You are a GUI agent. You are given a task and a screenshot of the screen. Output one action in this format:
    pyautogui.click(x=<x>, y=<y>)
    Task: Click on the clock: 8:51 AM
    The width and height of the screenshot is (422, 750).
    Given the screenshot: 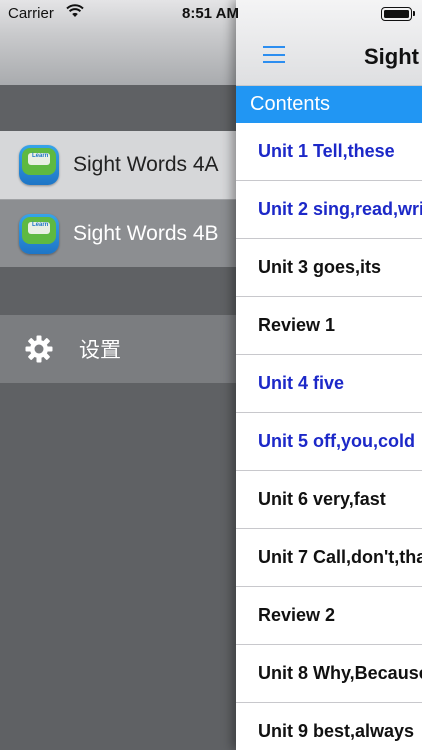 What is the action you would take?
    pyautogui.click(x=210, y=13)
    